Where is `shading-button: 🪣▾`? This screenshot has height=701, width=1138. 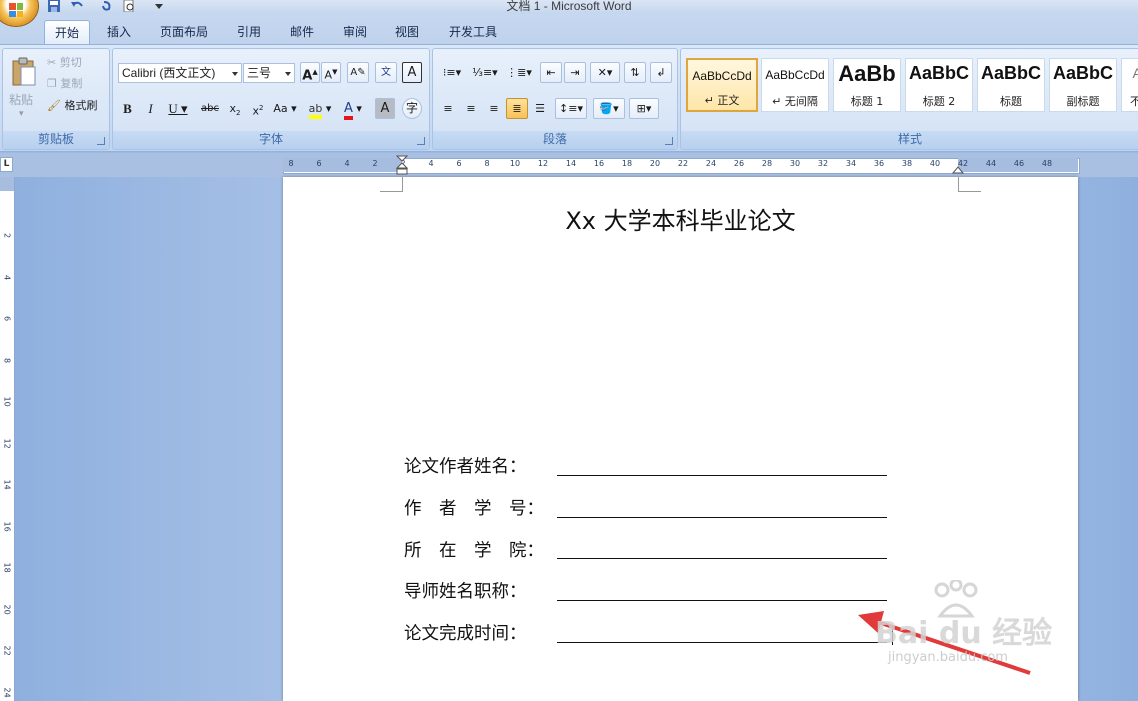 shading-button: 🪣▾ is located at coordinates (609, 108).